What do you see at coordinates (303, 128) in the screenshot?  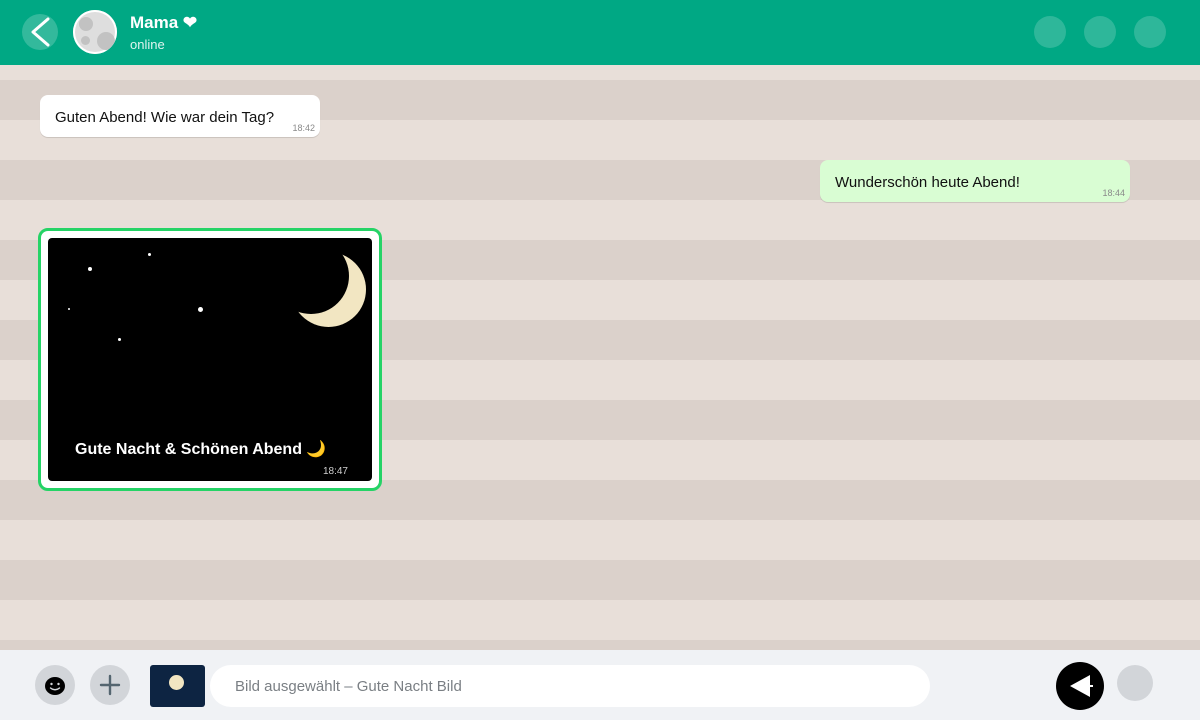 I see `message-time: 18:42` at bounding box center [303, 128].